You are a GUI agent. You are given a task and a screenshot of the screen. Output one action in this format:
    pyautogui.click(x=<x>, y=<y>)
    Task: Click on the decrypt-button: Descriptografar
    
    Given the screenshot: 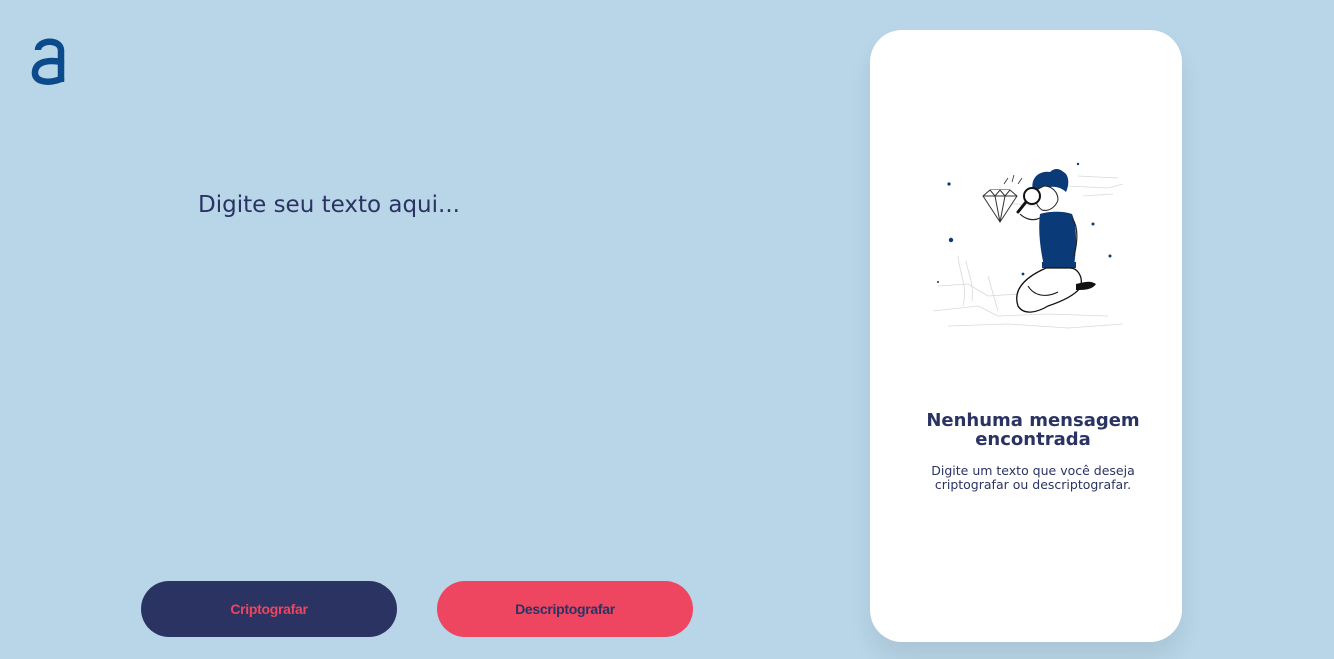 What is the action you would take?
    pyautogui.click(x=565, y=609)
    